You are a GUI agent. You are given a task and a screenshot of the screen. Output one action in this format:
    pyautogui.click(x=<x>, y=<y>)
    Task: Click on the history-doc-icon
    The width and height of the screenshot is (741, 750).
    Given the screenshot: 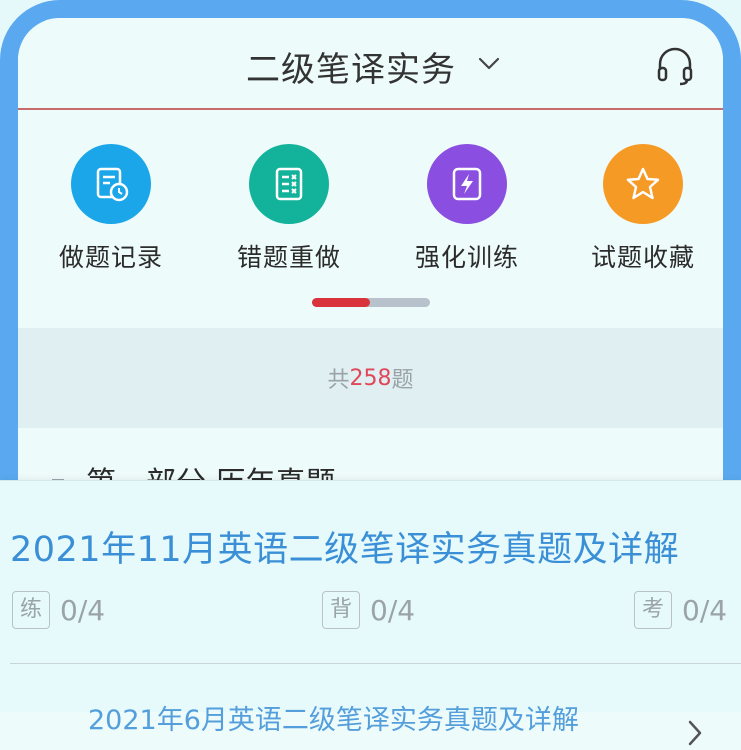 What is the action you would take?
    pyautogui.click(x=111, y=184)
    